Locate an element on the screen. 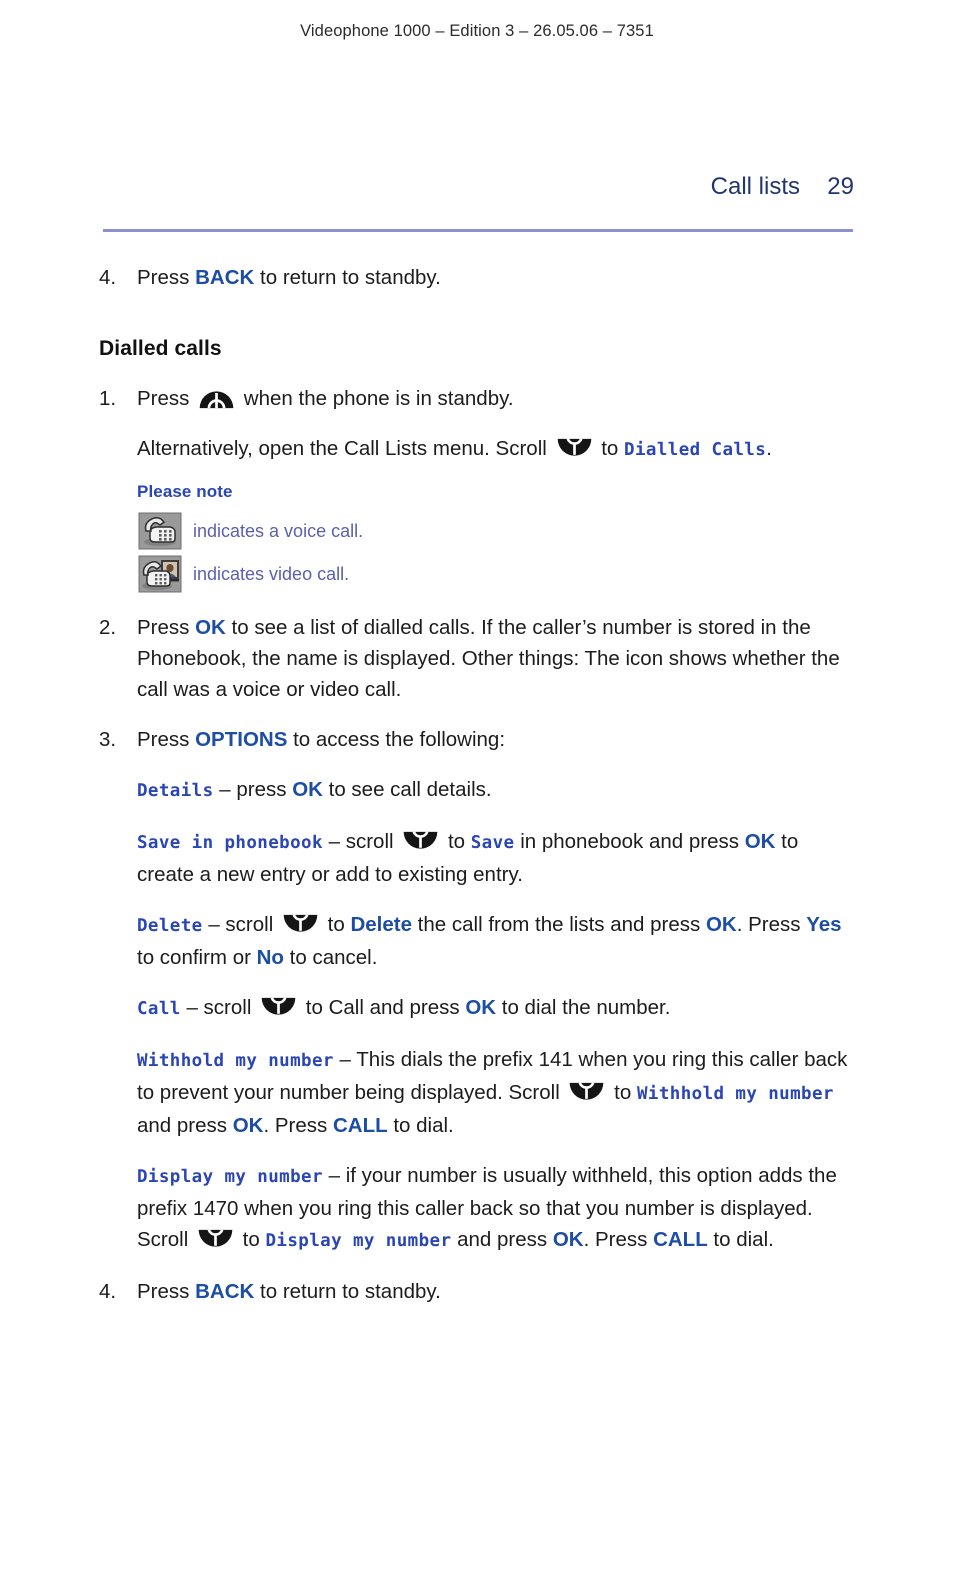  key-yes: Yes is located at coordinates (824, 924).